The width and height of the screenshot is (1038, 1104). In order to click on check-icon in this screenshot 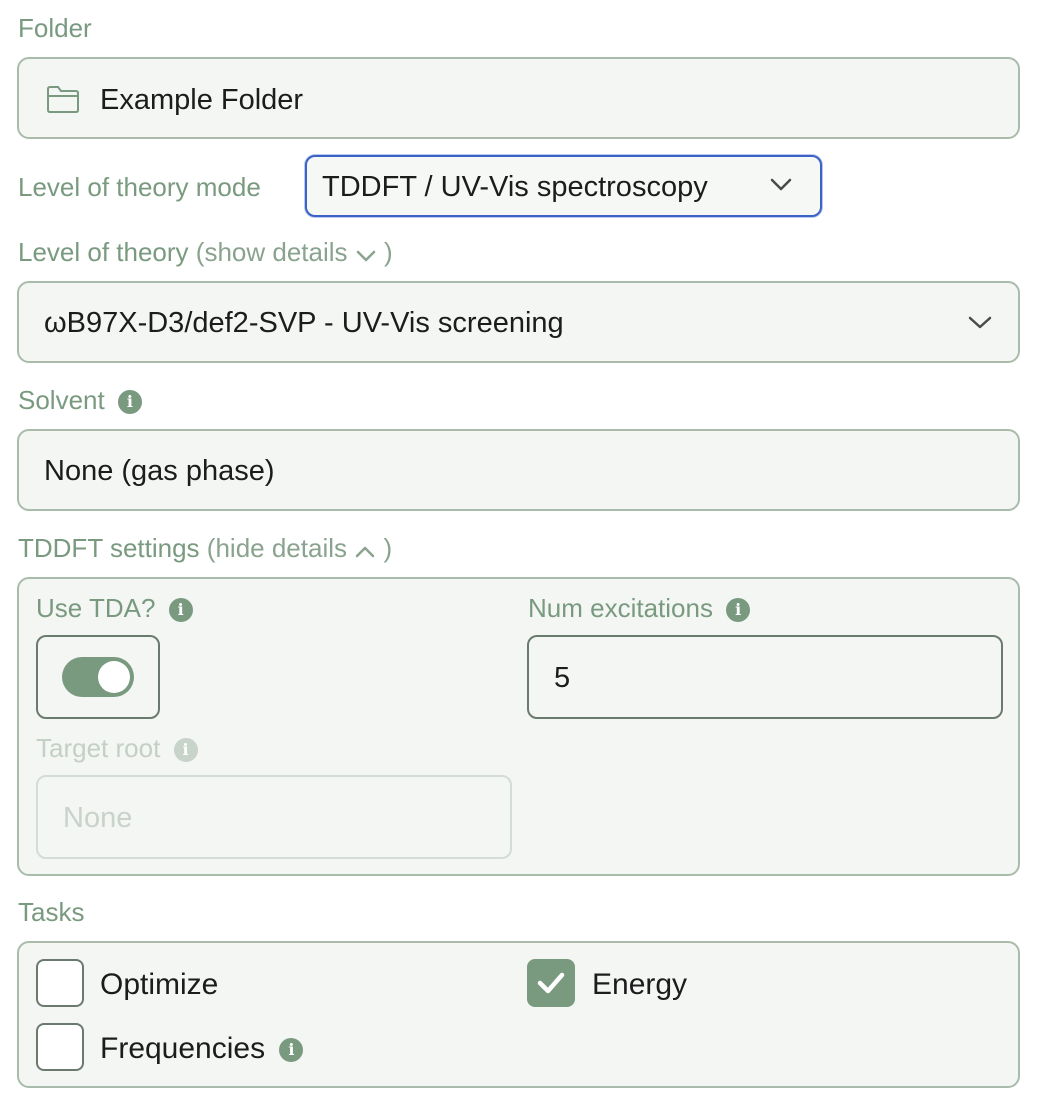, I will do `click(551, 983)`.